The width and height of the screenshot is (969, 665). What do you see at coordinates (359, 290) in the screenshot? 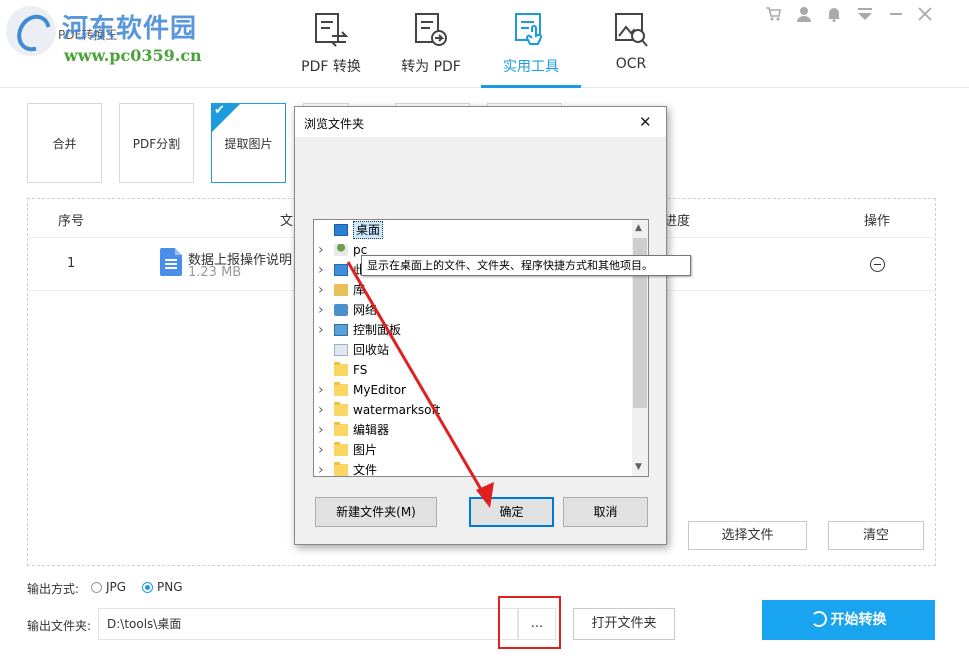
I see `tree-item-label: 库` at bounding box center [359, 290].